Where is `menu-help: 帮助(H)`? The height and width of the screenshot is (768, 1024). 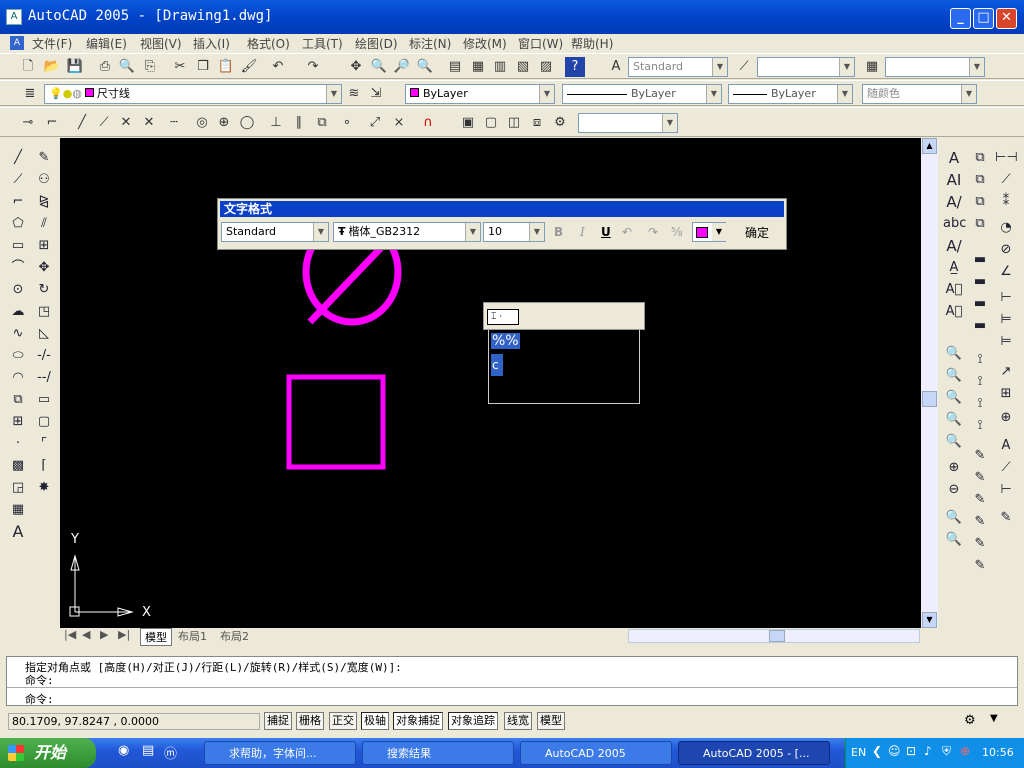 menu-help: 帮助(H) is located at coordinates (592, 43).